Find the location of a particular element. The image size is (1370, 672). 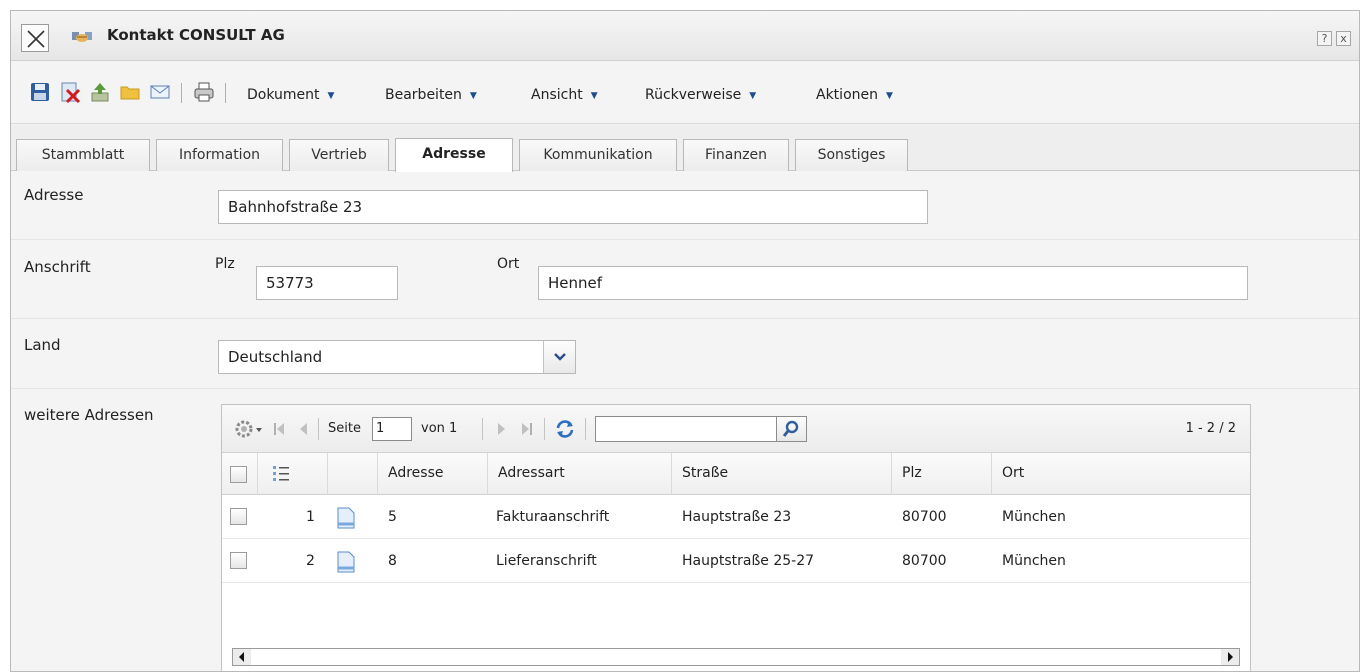

cell-strasse: Hauptstraße 23 is located at coordinates (737, 517).